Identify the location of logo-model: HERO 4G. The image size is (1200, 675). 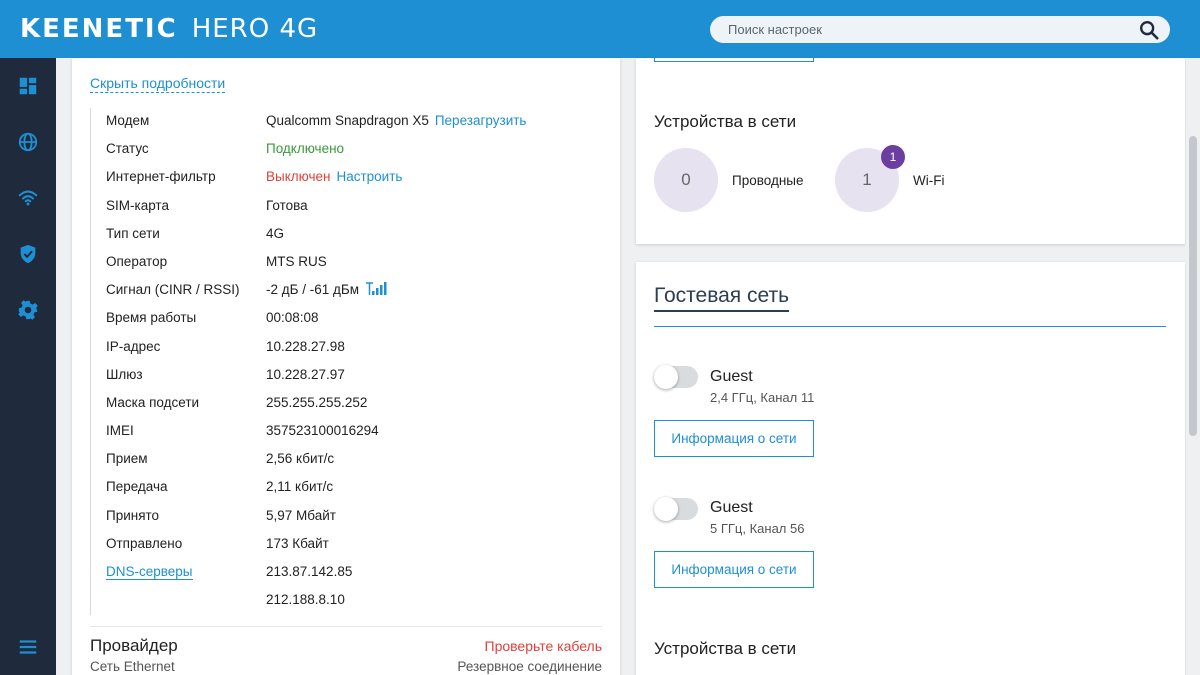
(255, 29).